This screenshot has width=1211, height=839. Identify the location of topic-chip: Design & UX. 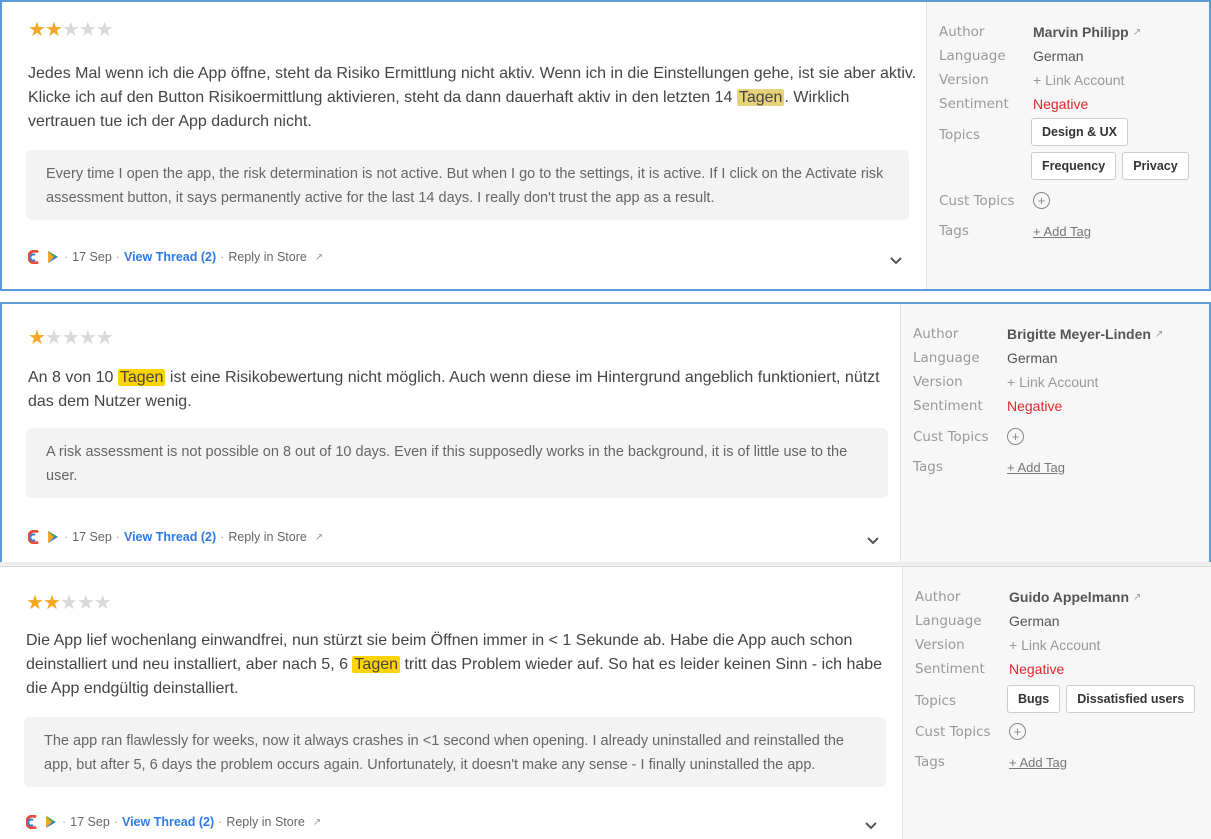
(1080, 132).